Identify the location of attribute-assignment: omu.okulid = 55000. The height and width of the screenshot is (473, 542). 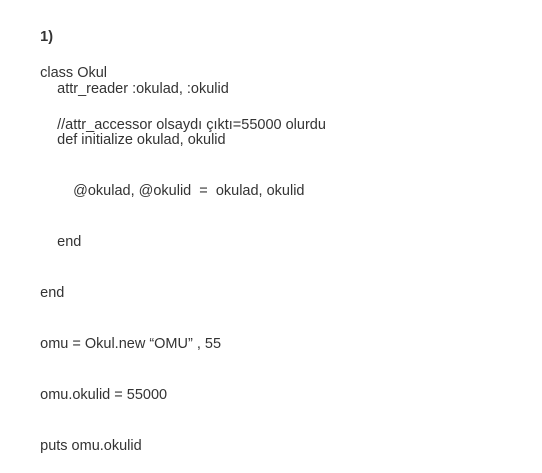
(104, 395).